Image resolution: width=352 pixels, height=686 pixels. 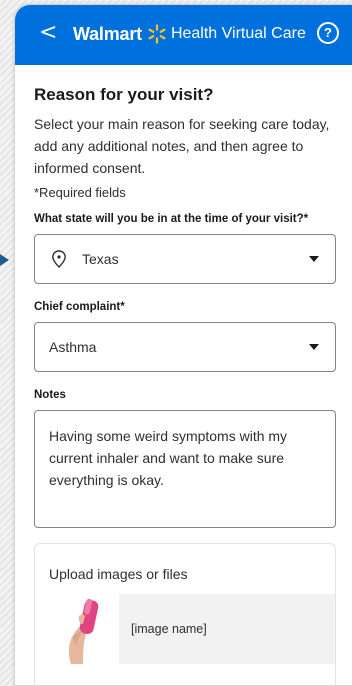 I want to click on complaint-select: Asthma, so click(x=185, y=347).